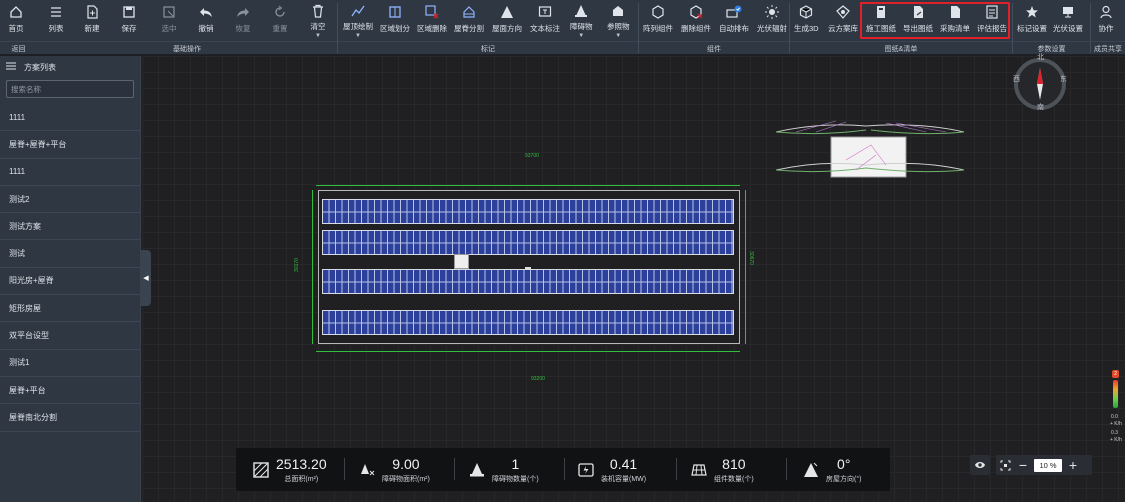  What do you see at coordinates (1073, 465) in the screenshot?
I see `zoom-in-button: +` at bounding box center [1073, 465].